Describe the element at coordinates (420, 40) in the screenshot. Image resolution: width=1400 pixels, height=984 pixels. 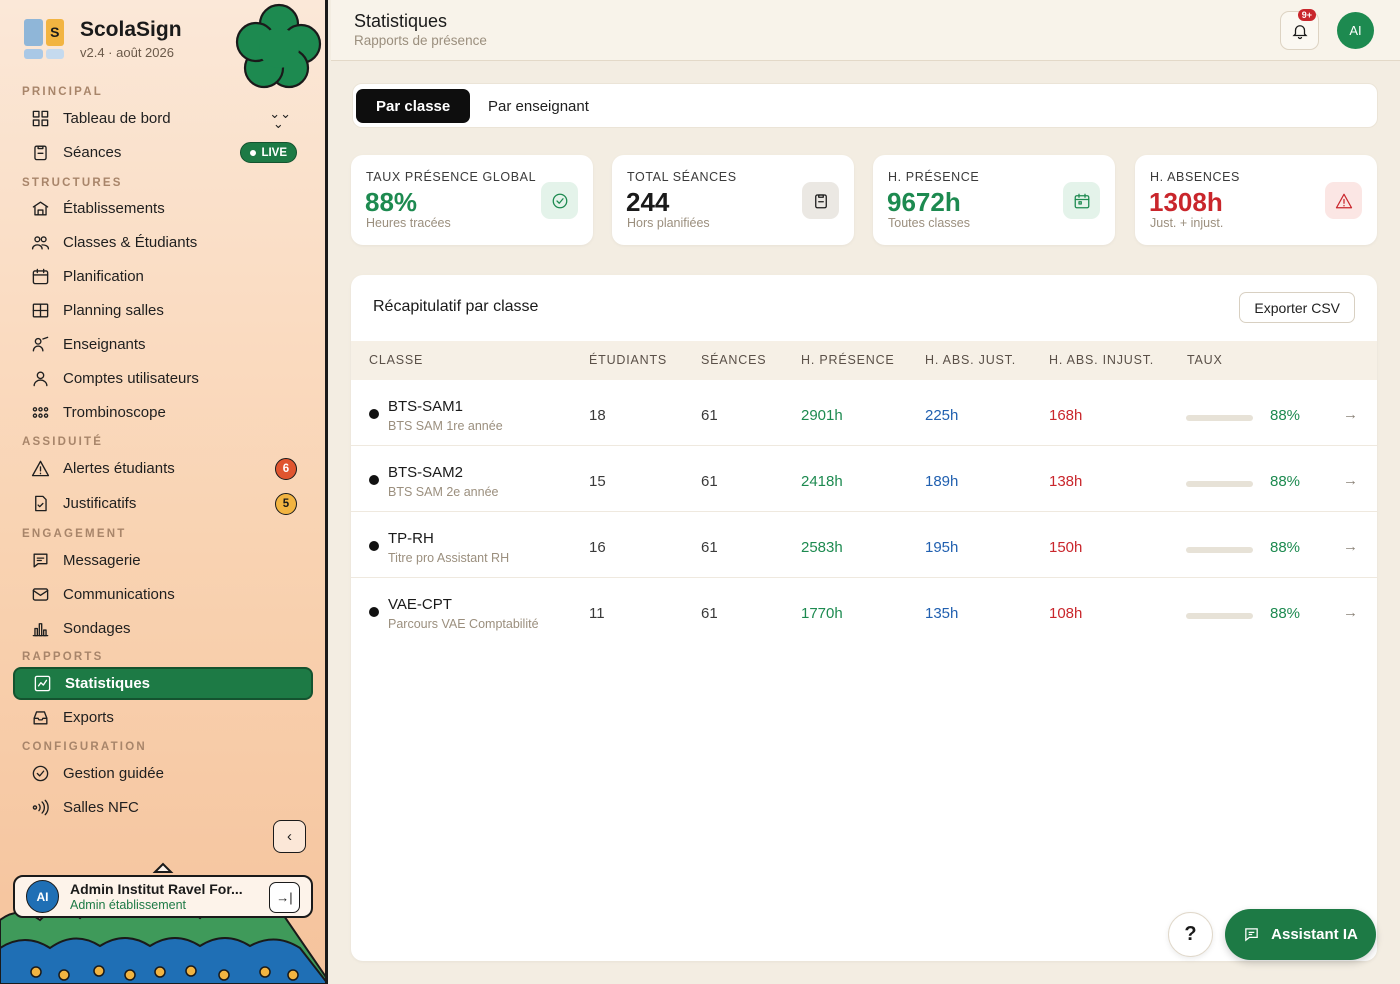
I see `page-subtitle: Rapports de présence` at that location.